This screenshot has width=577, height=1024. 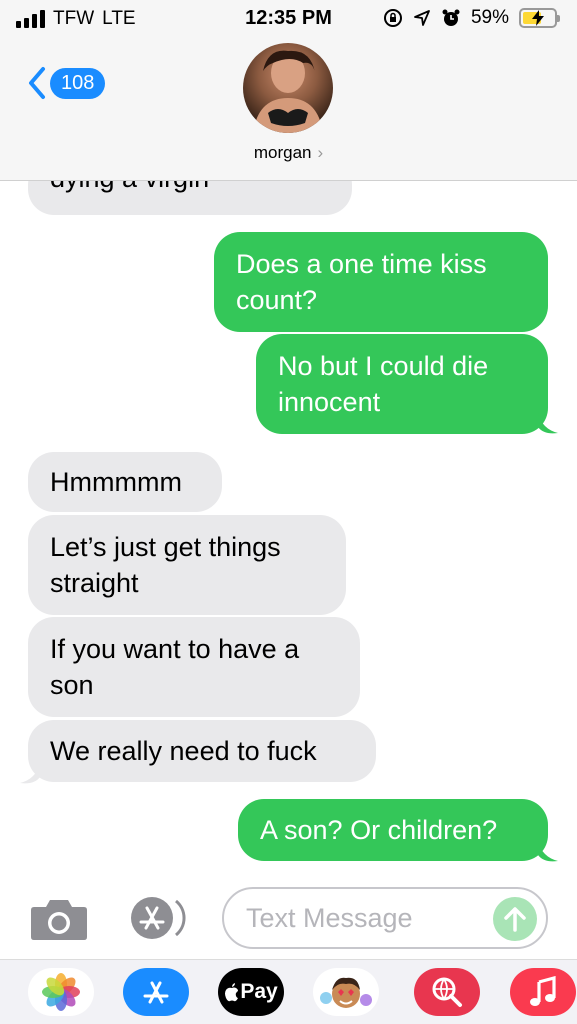 What do you see at coordinates (59, 919) in the screenshot?
I see `camera-icon` at bounding box center [59, 919].